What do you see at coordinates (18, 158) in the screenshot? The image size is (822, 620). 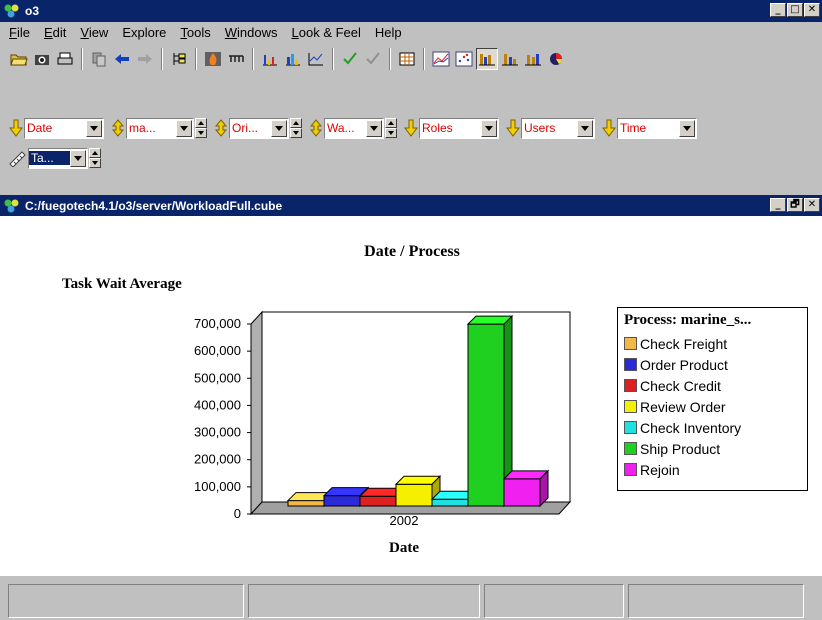 I see `ruler-icon` at bounding box center [18, 158].